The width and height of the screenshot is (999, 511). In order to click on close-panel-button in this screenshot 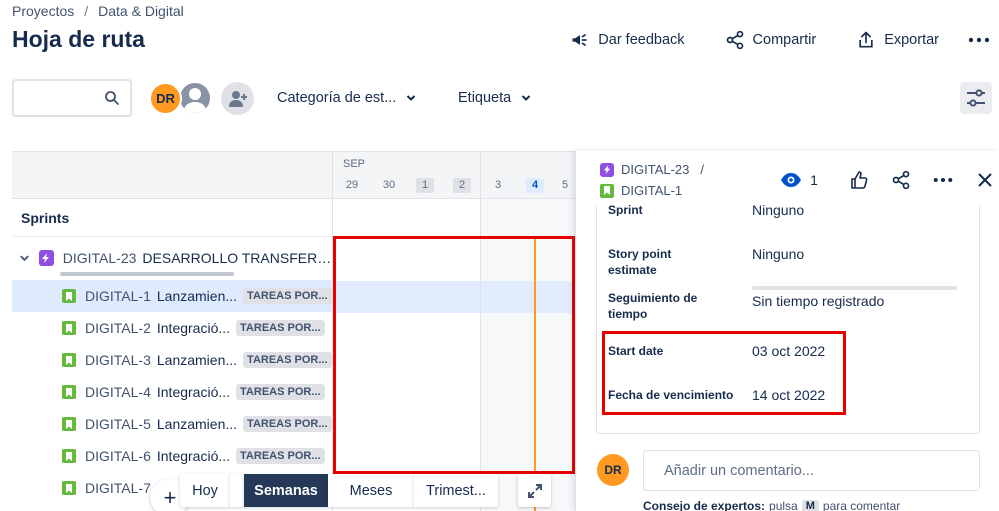, I will do `click(981, 180)`.